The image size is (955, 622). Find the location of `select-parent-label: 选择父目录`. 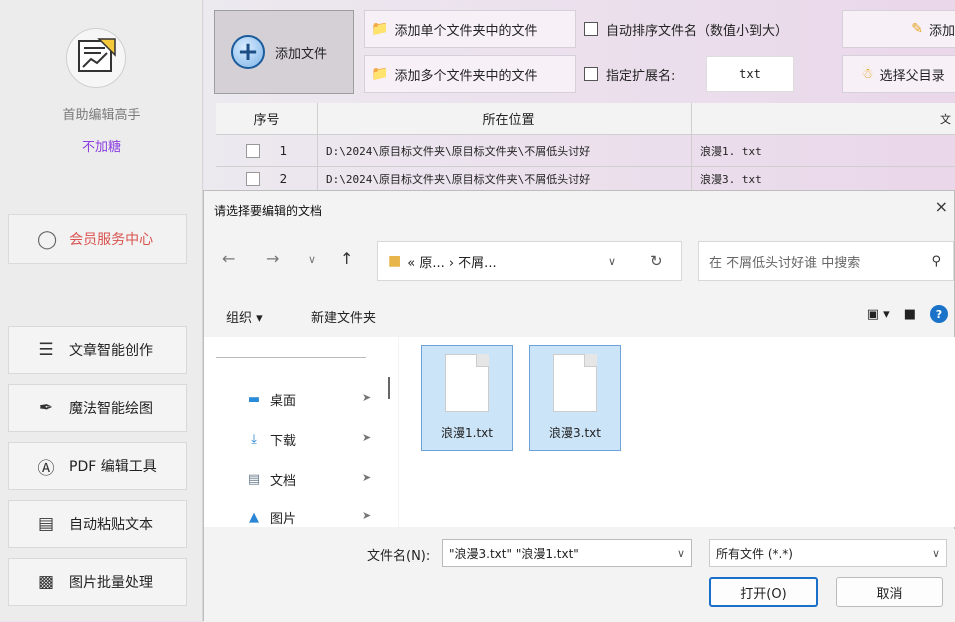

select-parent-label: 选择父目录 is located at coordinates (912, 76).